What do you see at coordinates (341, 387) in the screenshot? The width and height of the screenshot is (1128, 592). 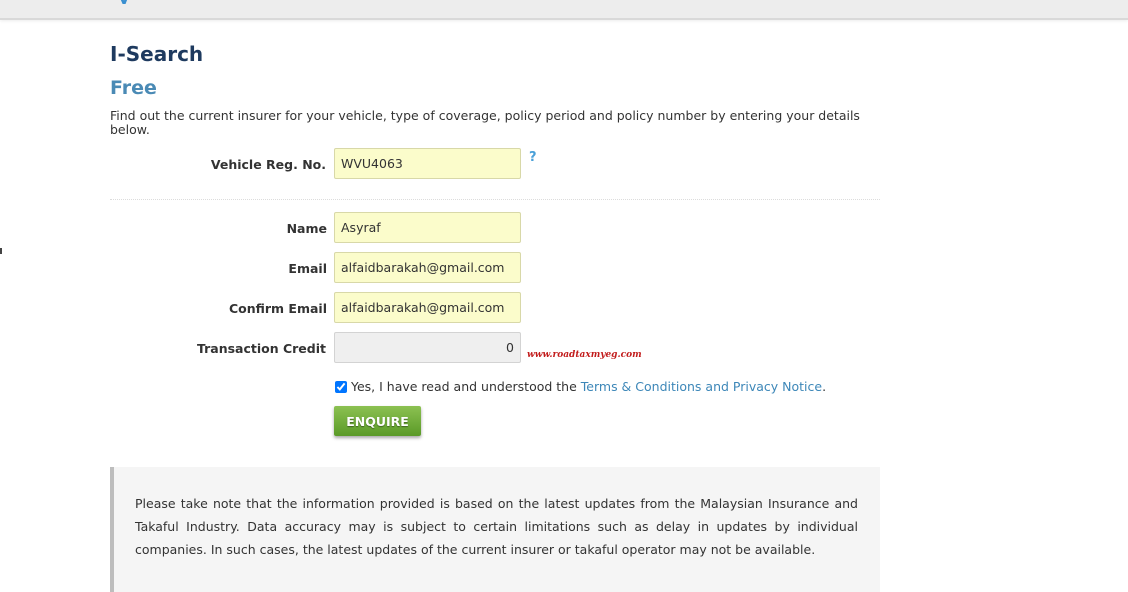 I see `terms-checkbox` at bounding box center [341, 387].